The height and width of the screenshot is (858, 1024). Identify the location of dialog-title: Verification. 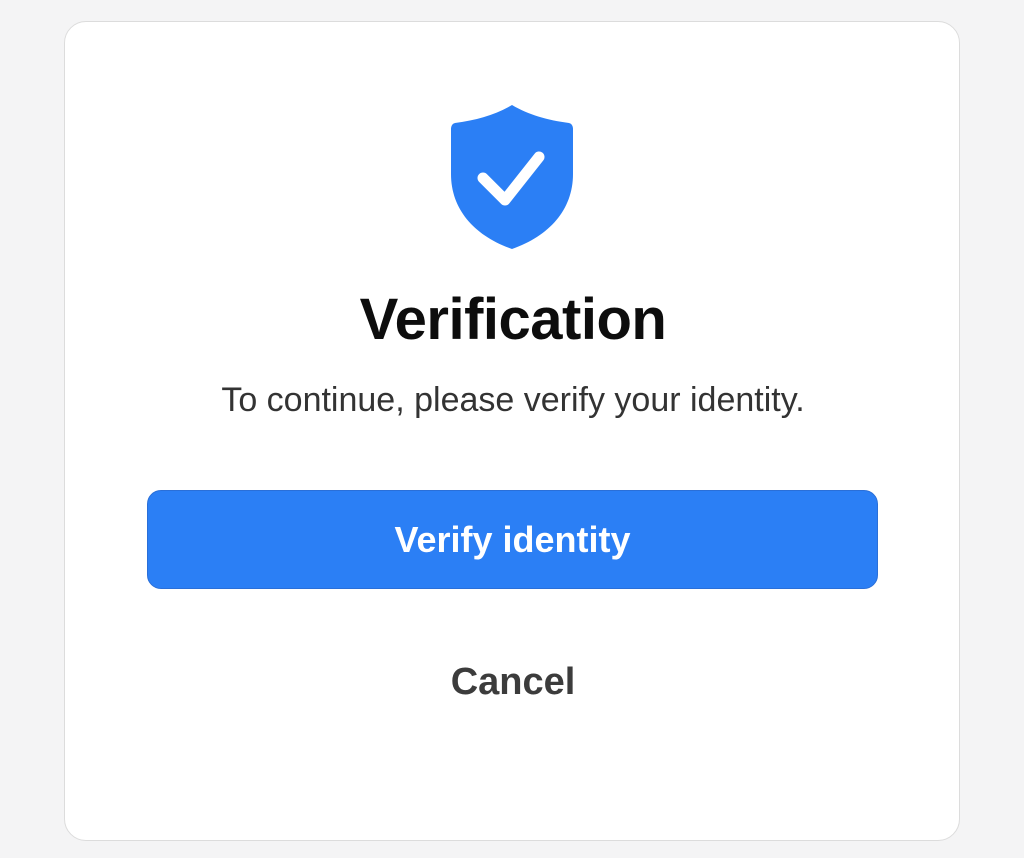
(513, 319).